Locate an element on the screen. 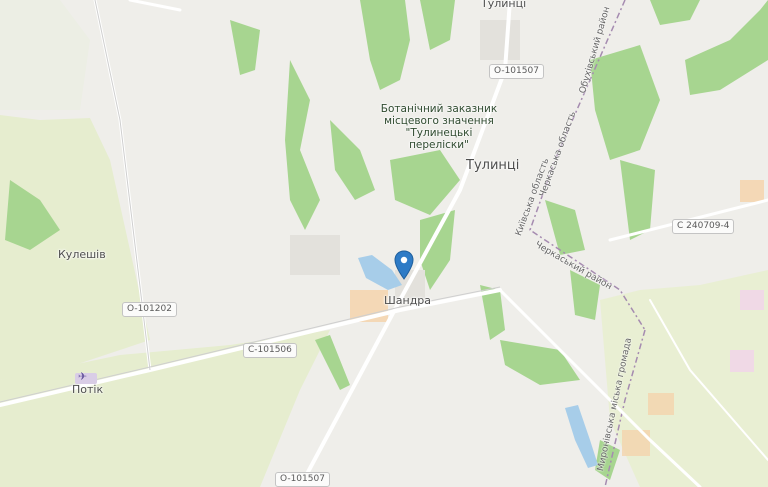 This screenshot has width=768, height=487. place-label-shandra: Шандра is located at coordinates (407, 300).